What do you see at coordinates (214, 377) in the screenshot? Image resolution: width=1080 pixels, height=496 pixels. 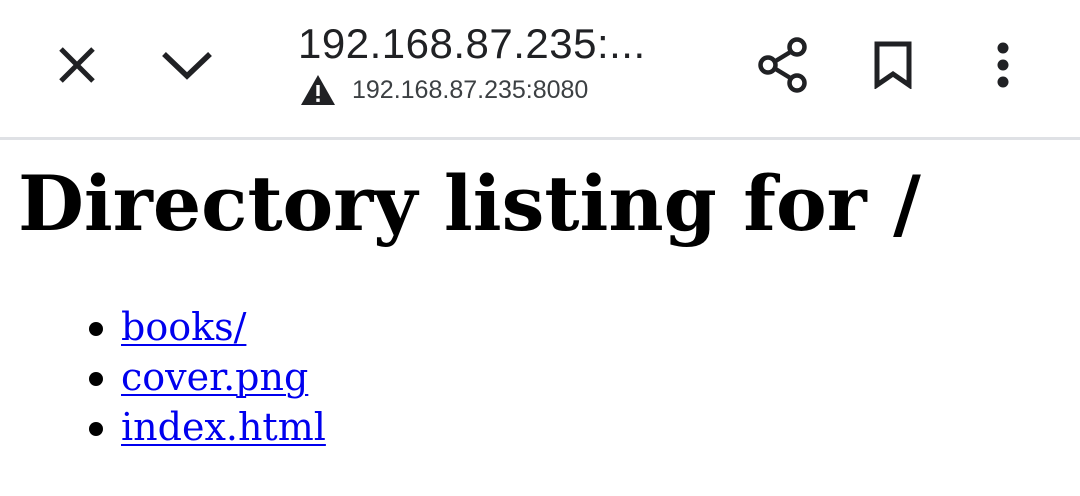 I see `entry-link-cover-png: cover.png` at bounding box center [214, 377].